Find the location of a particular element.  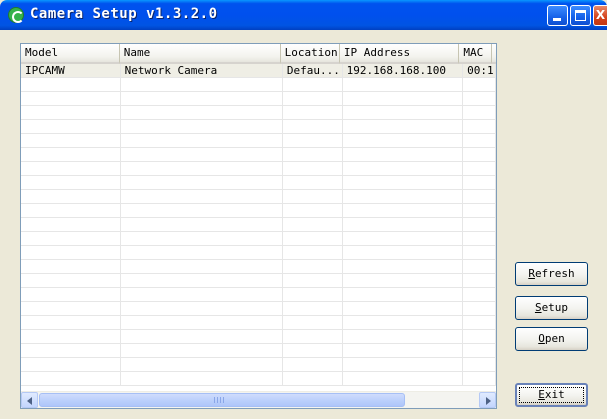

setup-label: Setup is located at coordinates (551, 307).